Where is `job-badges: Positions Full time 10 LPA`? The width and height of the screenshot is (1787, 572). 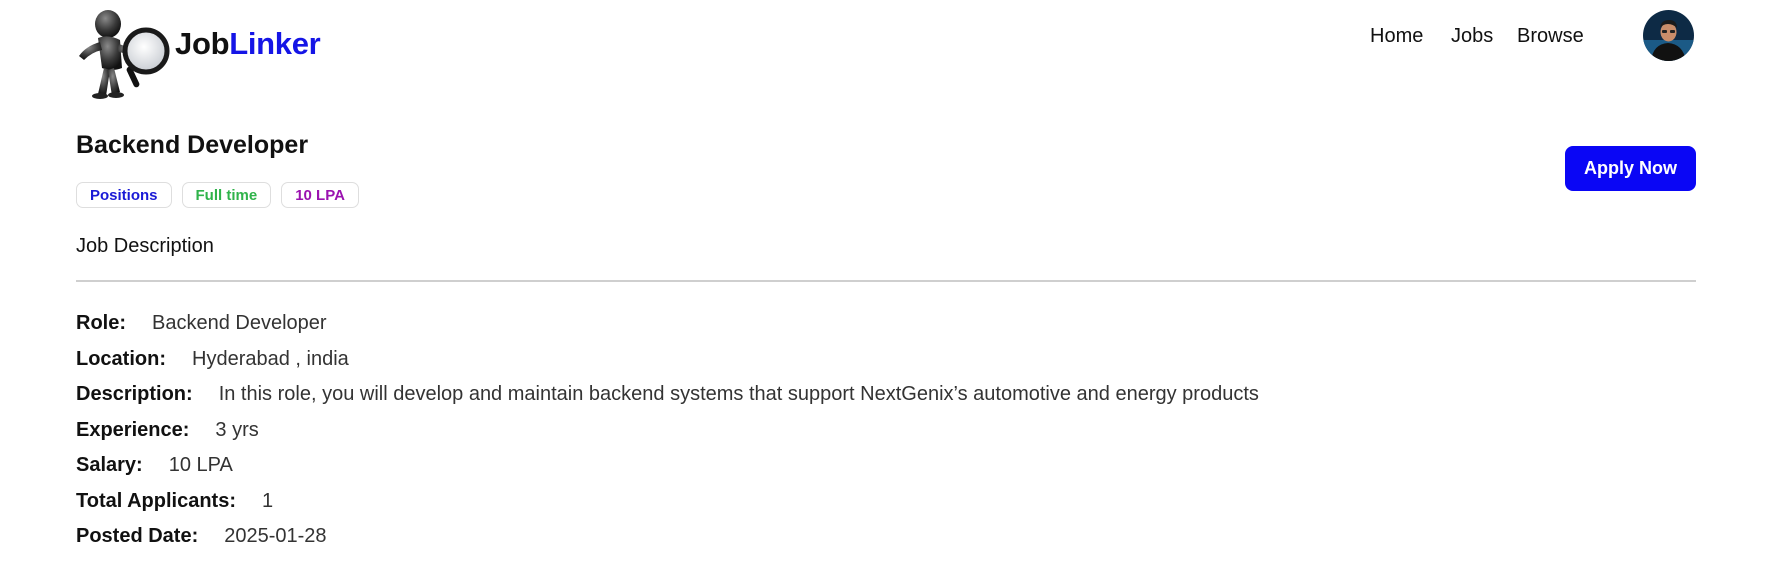 job-badges: Positions Full time 10 LPA is located at coordinates (217, 195).